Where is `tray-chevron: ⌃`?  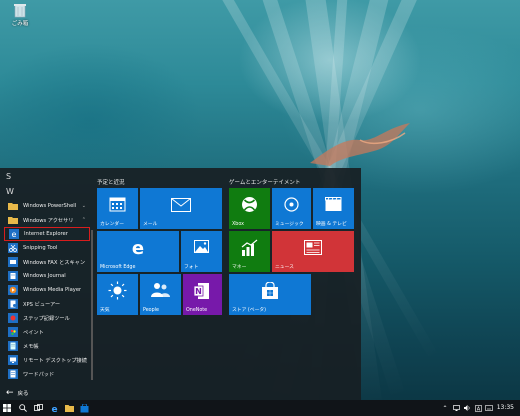
tray-chevron: ⌃ is located at coordinates (445, 408).